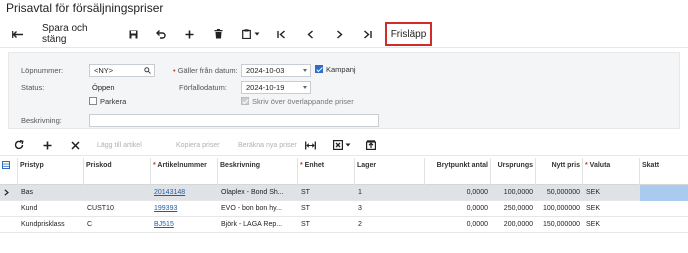 The image size is (688, 253). I want to click on col-artikel: * Artikelnummer, so click(184, 171).